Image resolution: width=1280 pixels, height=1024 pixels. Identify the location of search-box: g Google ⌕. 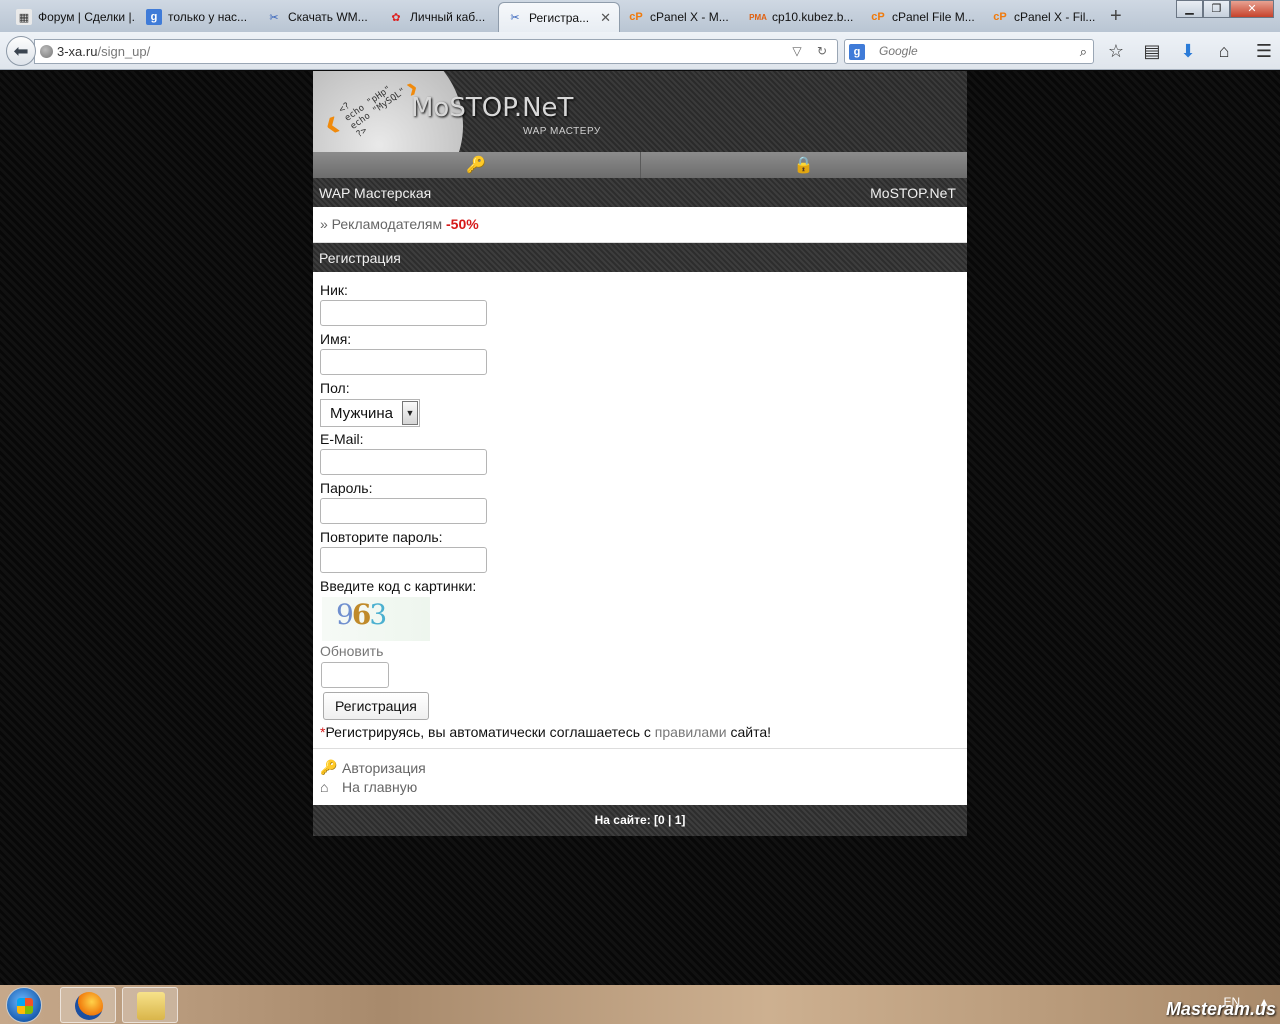
(969, 51).